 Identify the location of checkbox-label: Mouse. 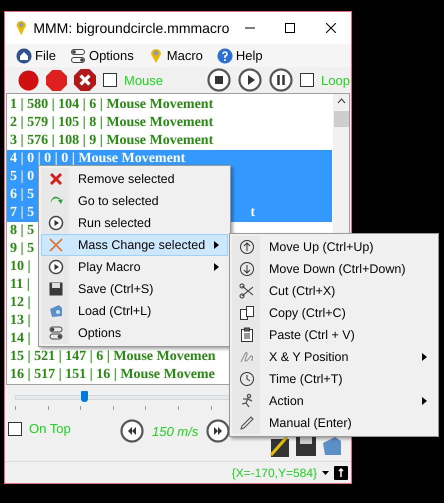
(144, 80).